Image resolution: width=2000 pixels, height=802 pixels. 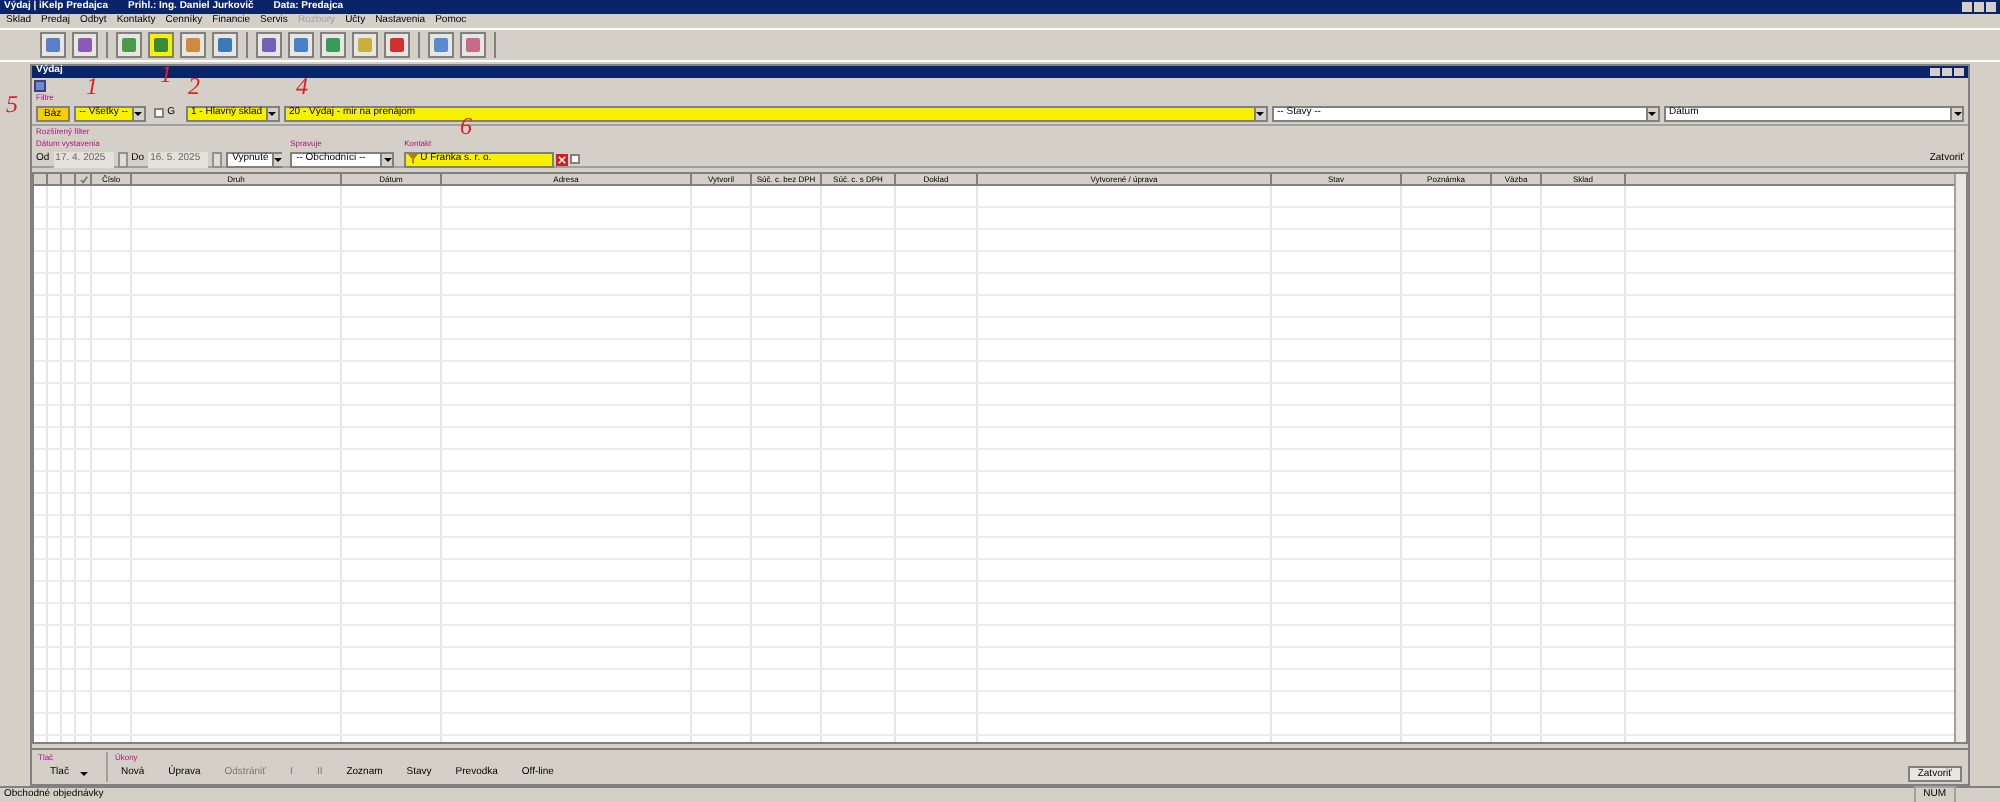 I want to click on funnel-icon, so click(x=413, y=159).